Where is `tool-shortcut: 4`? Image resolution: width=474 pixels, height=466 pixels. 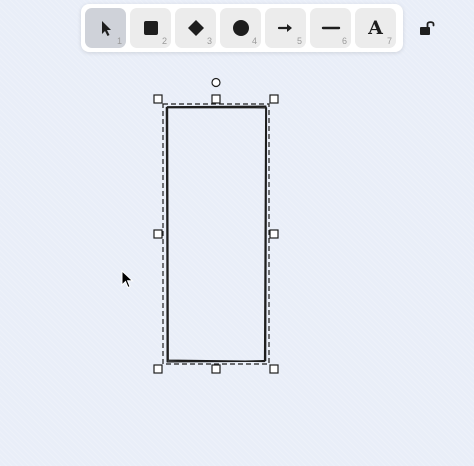
tool-shortcut: 4 is located at coordinates (254, 41).